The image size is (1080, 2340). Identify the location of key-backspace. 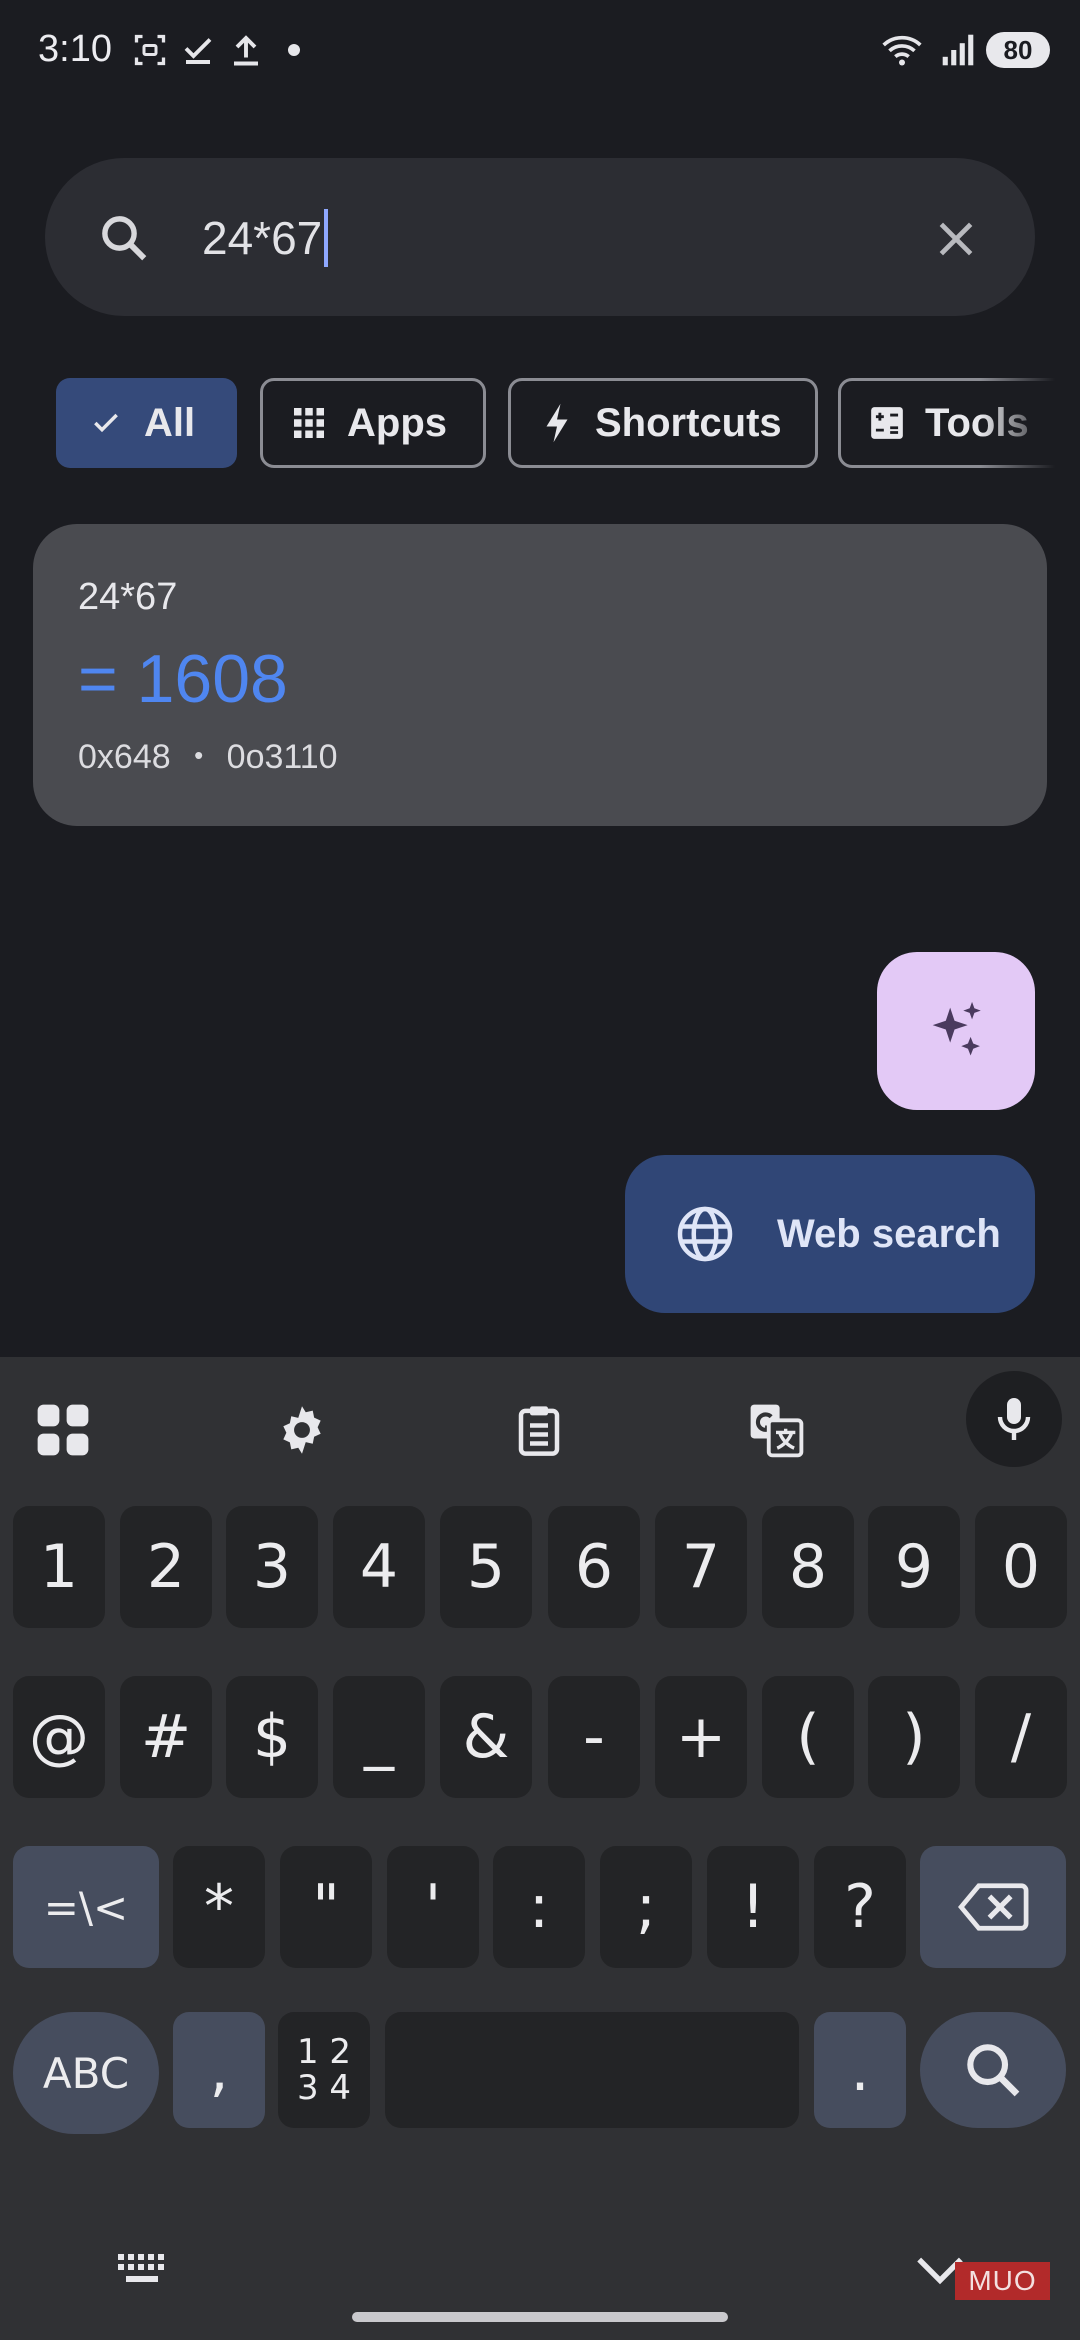
(993, 1907).